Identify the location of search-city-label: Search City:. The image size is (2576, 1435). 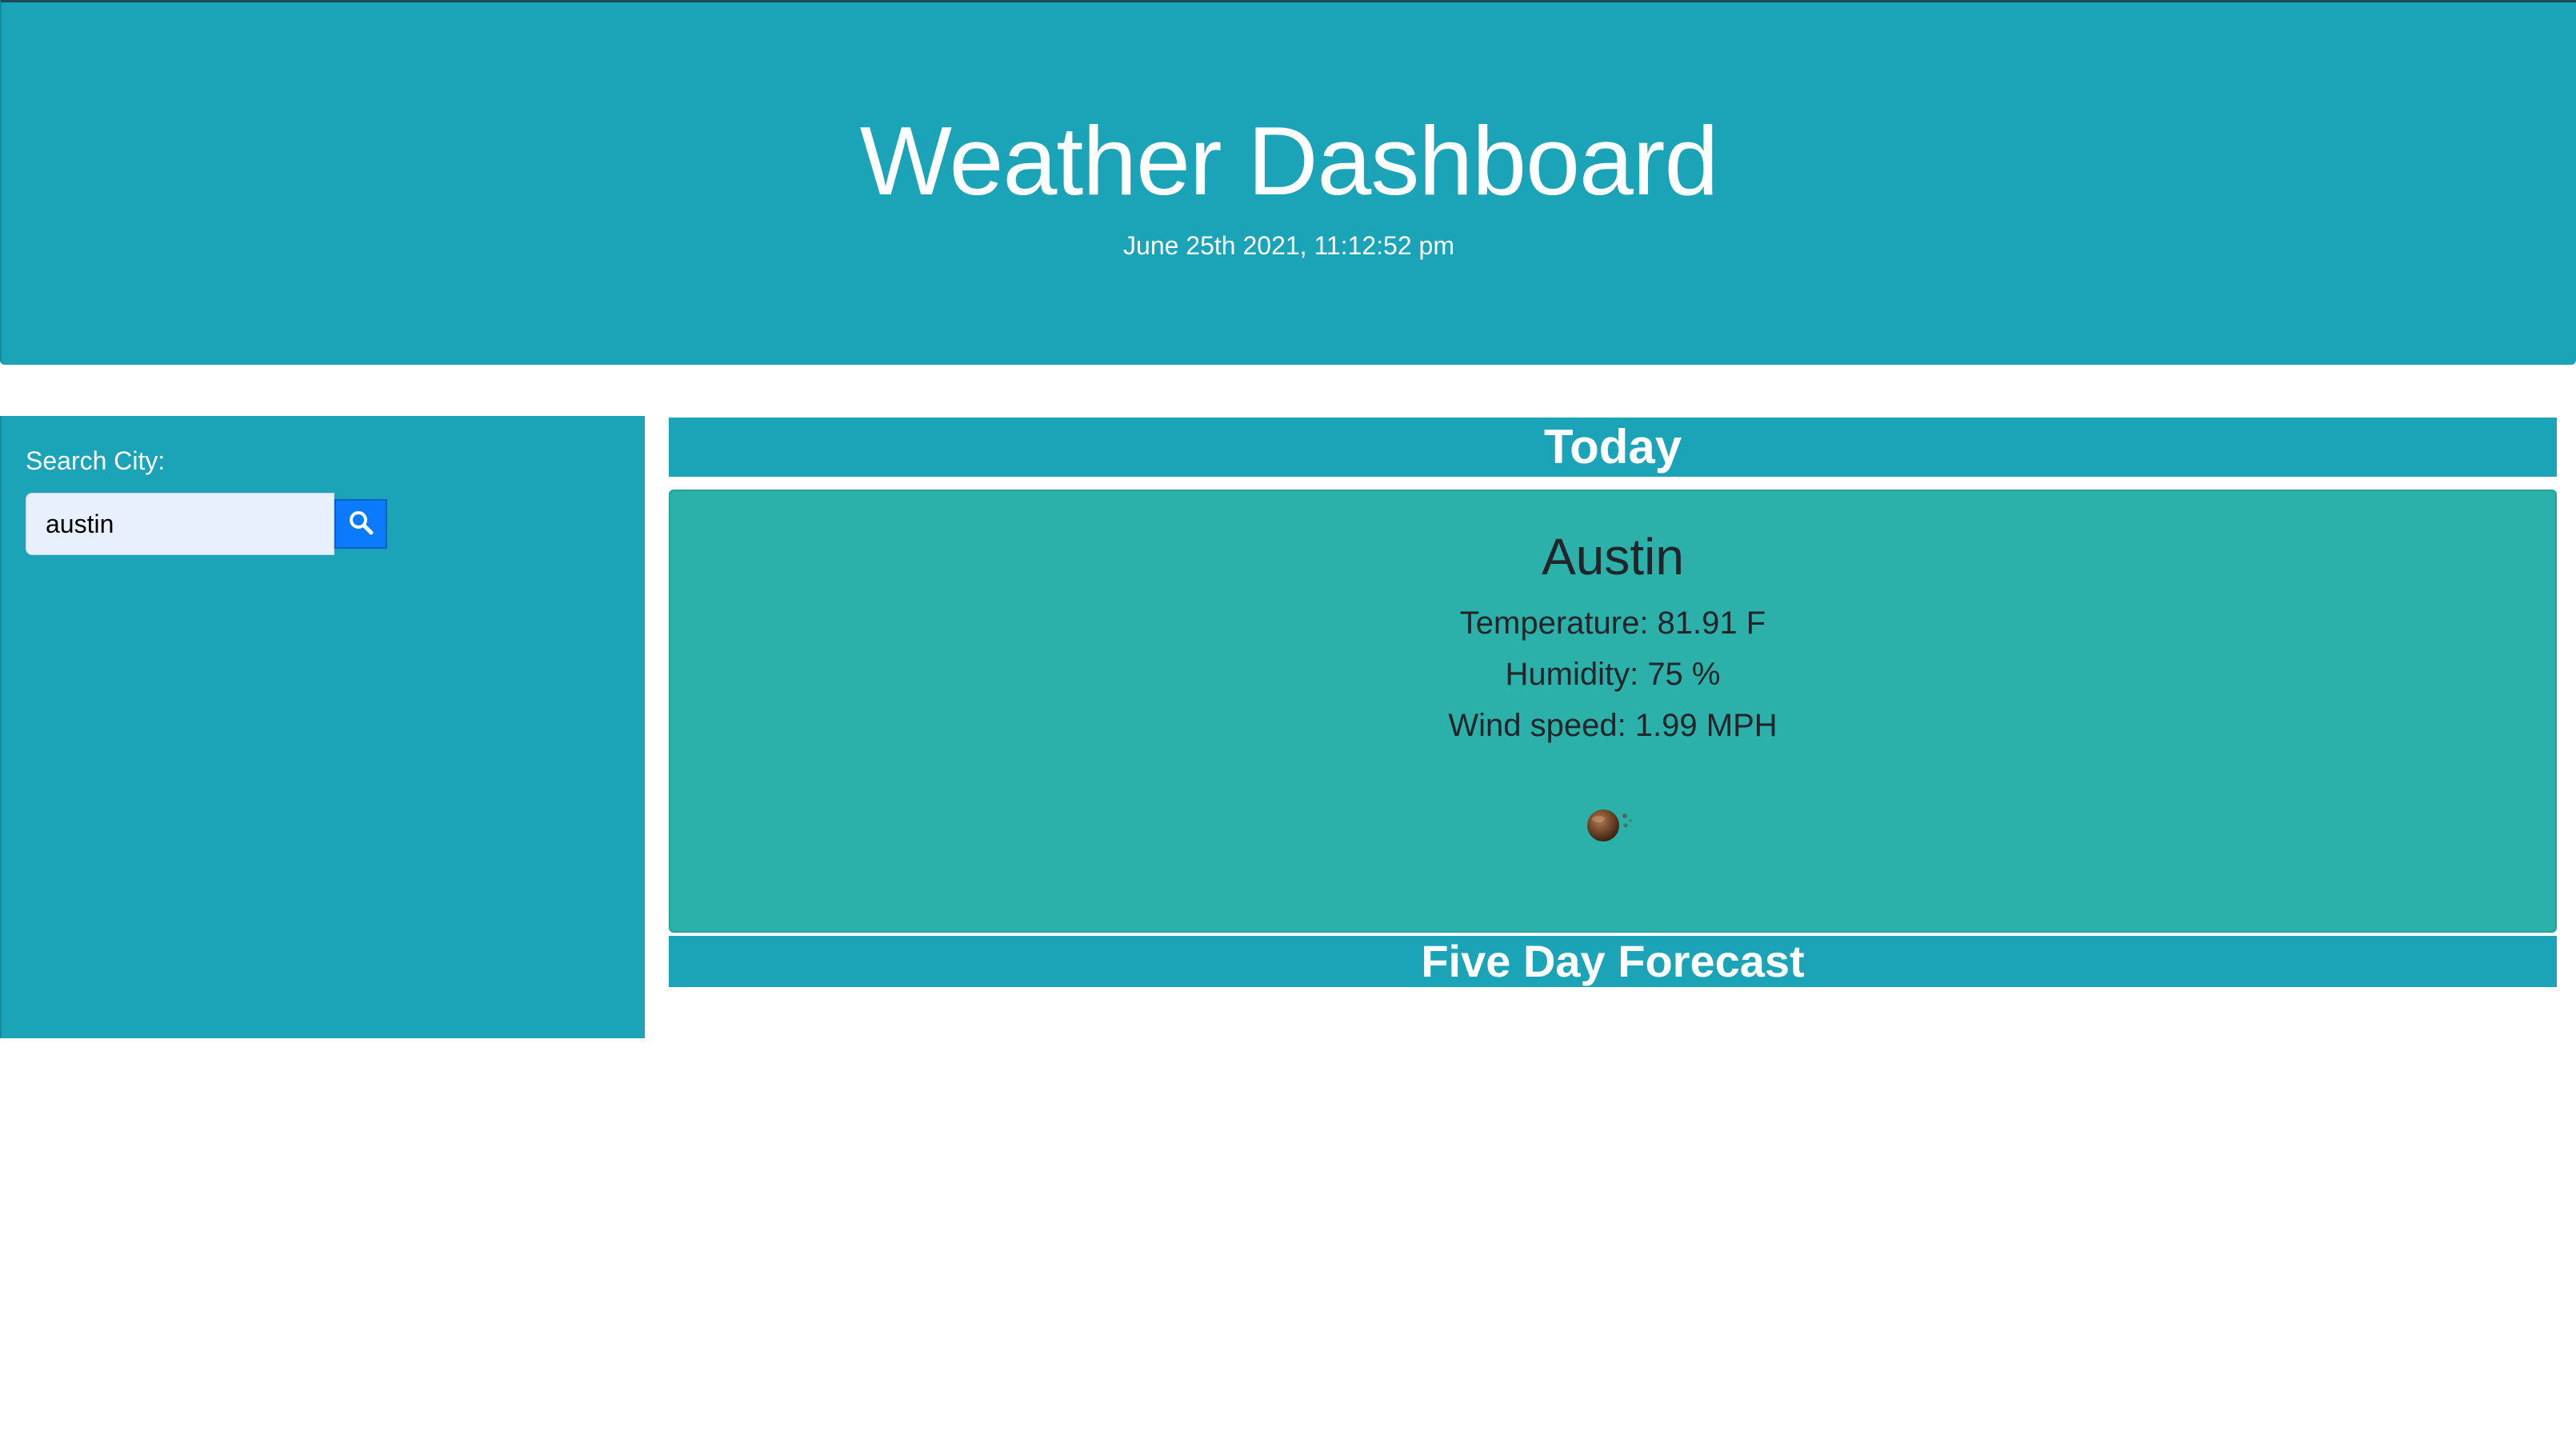
(96, 460).